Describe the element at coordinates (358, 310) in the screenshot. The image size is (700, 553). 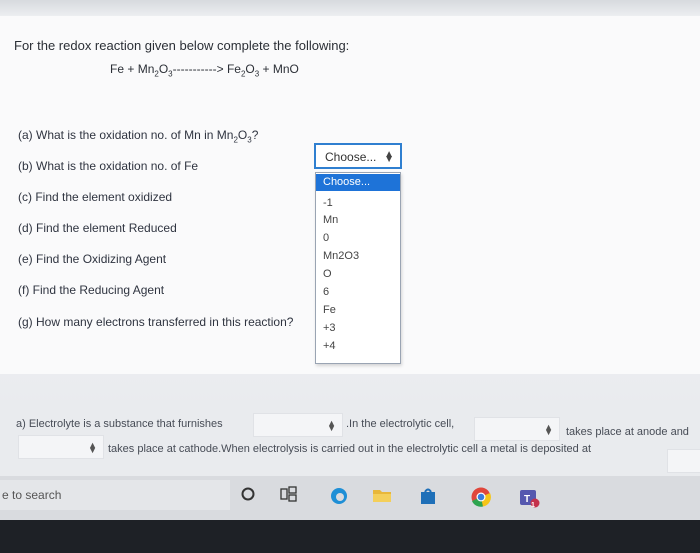
I see `dropdown-option: Fe` at that location.